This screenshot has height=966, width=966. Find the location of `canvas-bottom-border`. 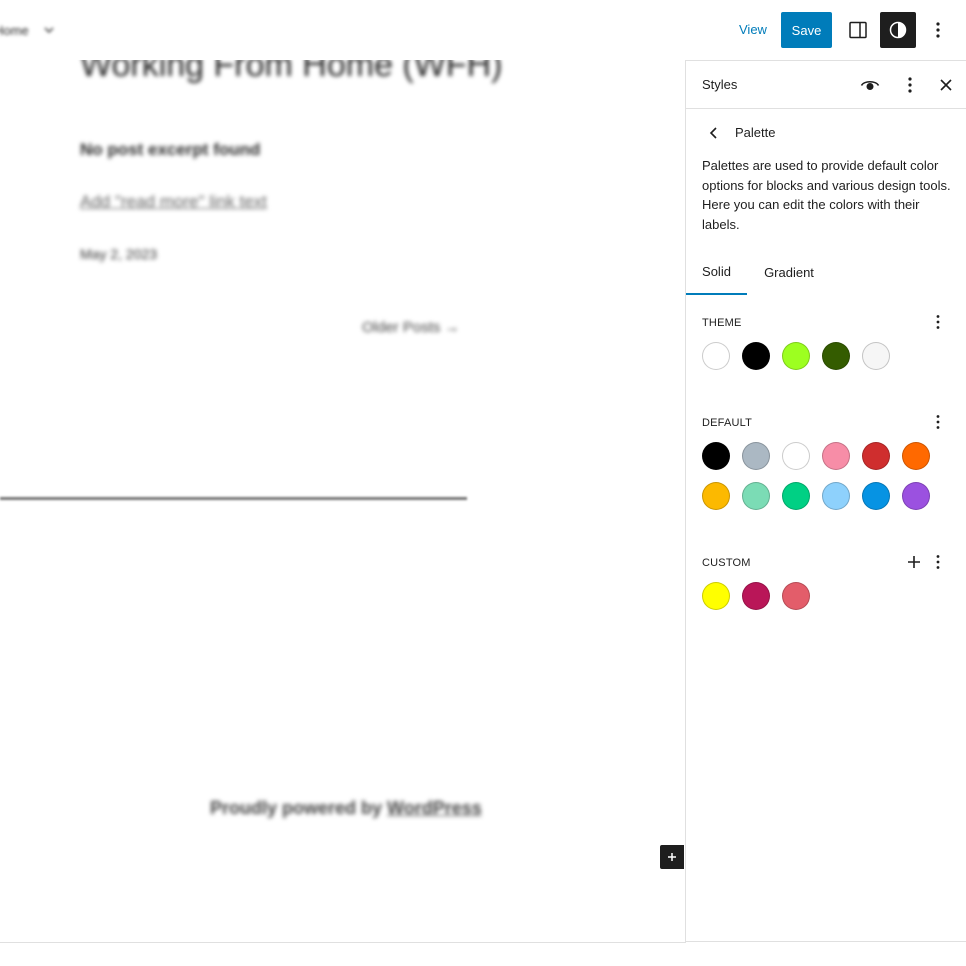

canvas-bottom-border is located at coordinates (343, 942).